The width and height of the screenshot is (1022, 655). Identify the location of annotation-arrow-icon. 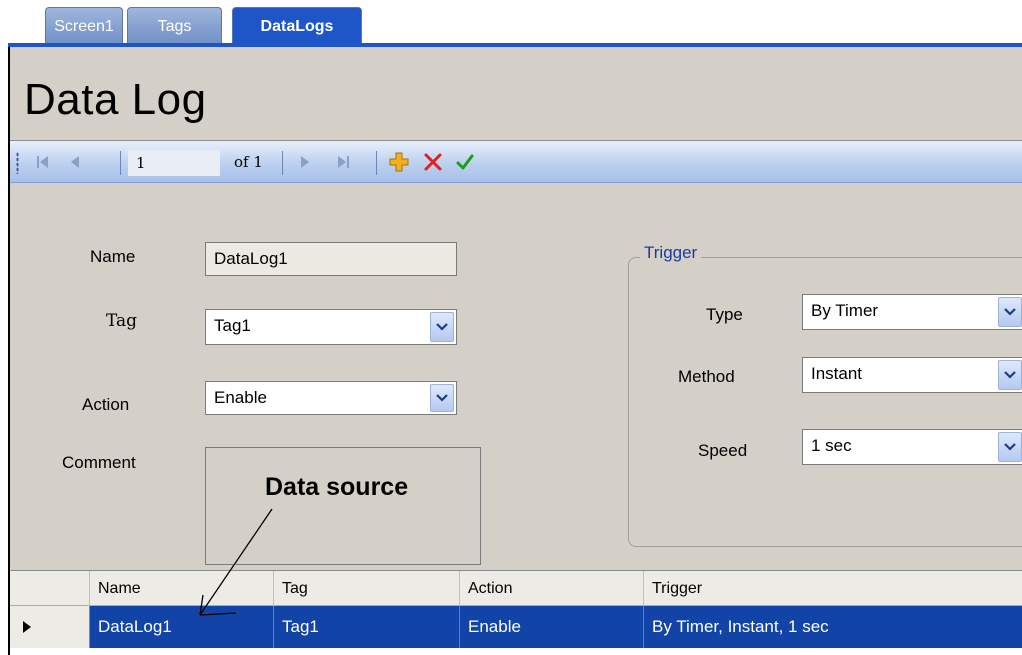
(236, 562).